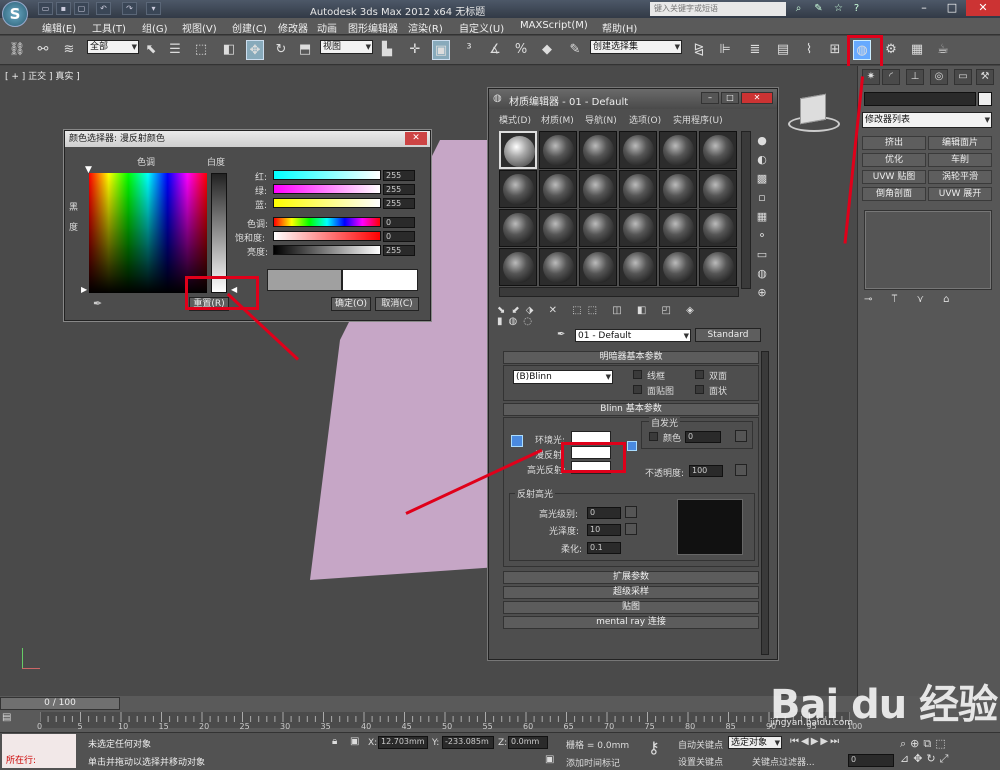 This screenshot has width=1000, height=770. I want to click on layer-icon: ≣, so click(755, 50).